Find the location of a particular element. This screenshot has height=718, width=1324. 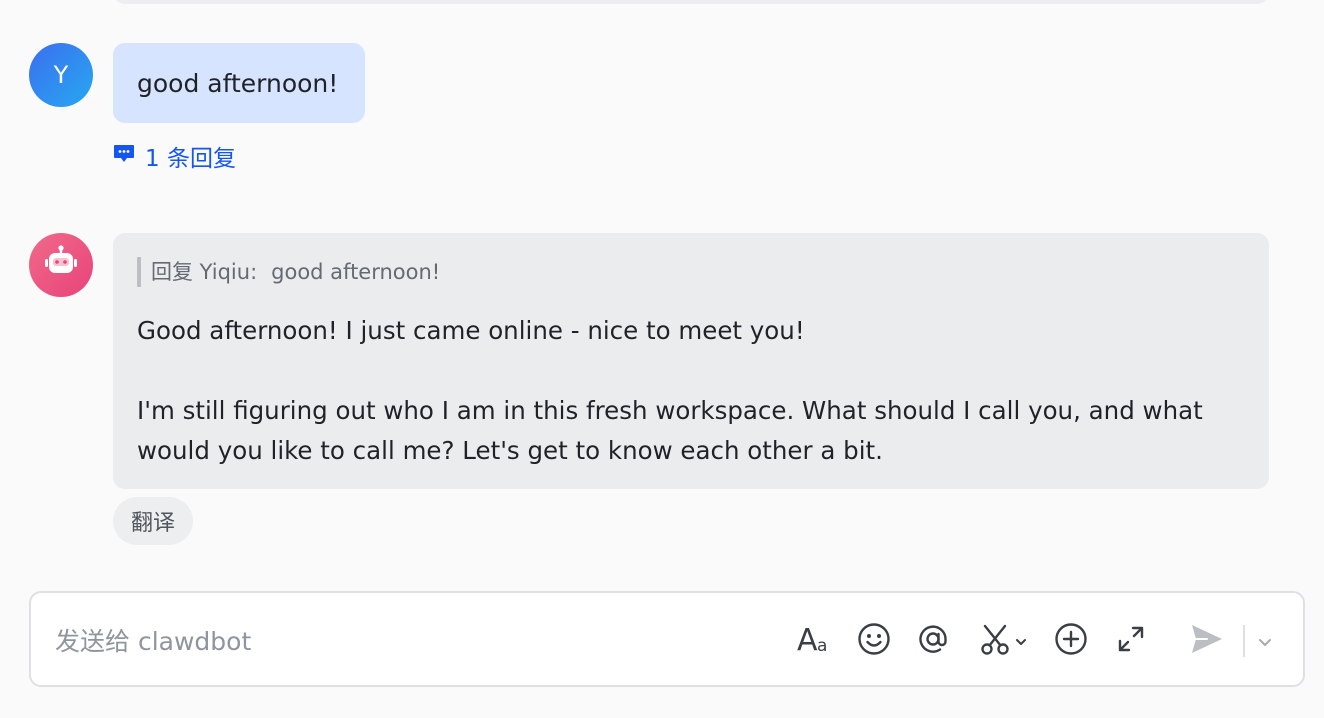

emoji-icon is located at coordinates (874, 641).